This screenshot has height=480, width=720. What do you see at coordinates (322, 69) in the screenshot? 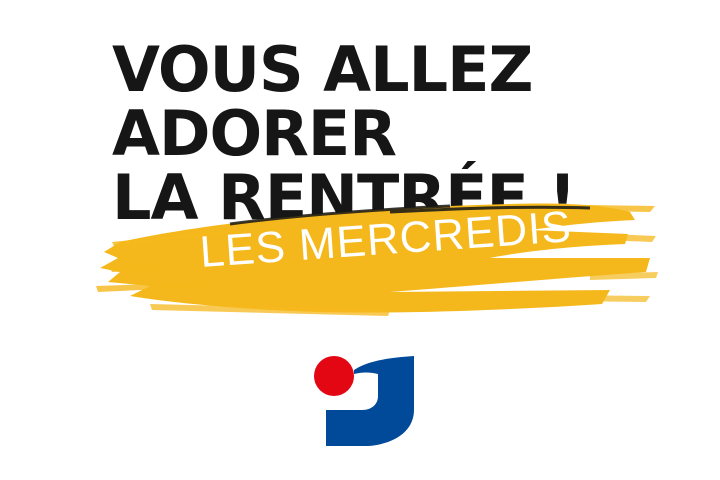
I see `headline-line-1: VOUS ALLEZ` at bounding box center [322, 69].